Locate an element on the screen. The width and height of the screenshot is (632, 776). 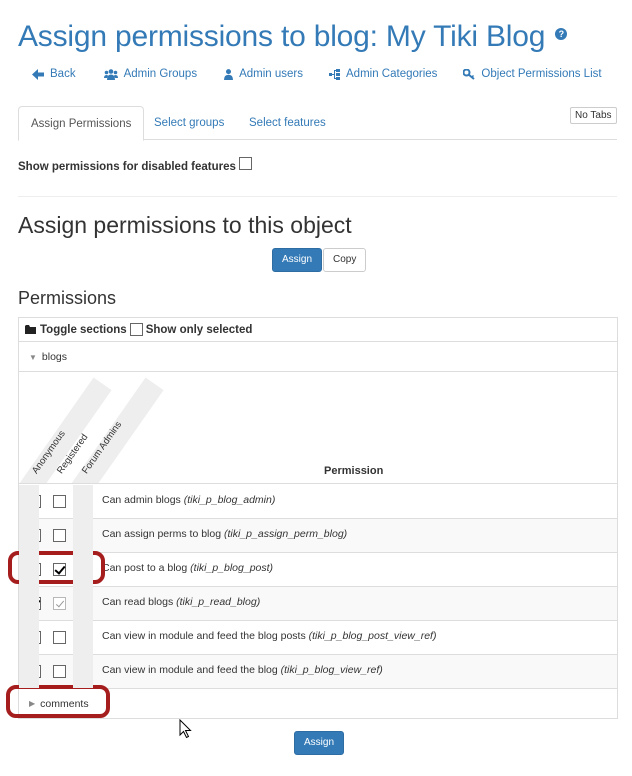
admin-users-link: Admin users is located at coordinates (263, 74).